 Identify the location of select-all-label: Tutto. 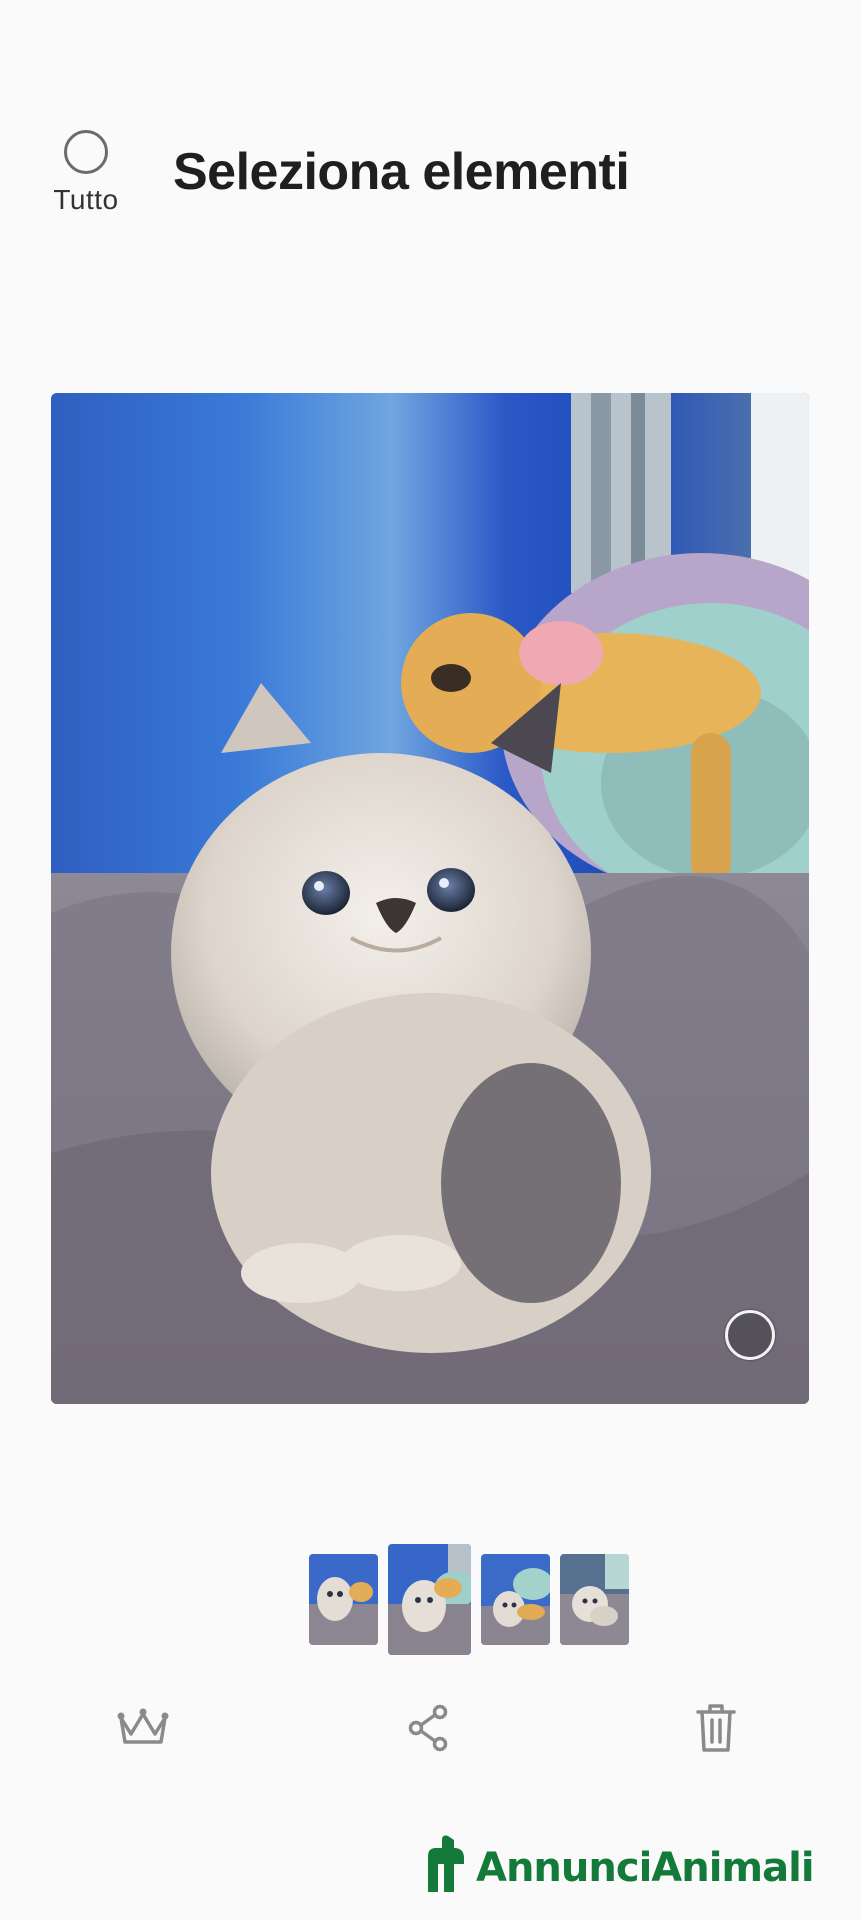
(86, 199).